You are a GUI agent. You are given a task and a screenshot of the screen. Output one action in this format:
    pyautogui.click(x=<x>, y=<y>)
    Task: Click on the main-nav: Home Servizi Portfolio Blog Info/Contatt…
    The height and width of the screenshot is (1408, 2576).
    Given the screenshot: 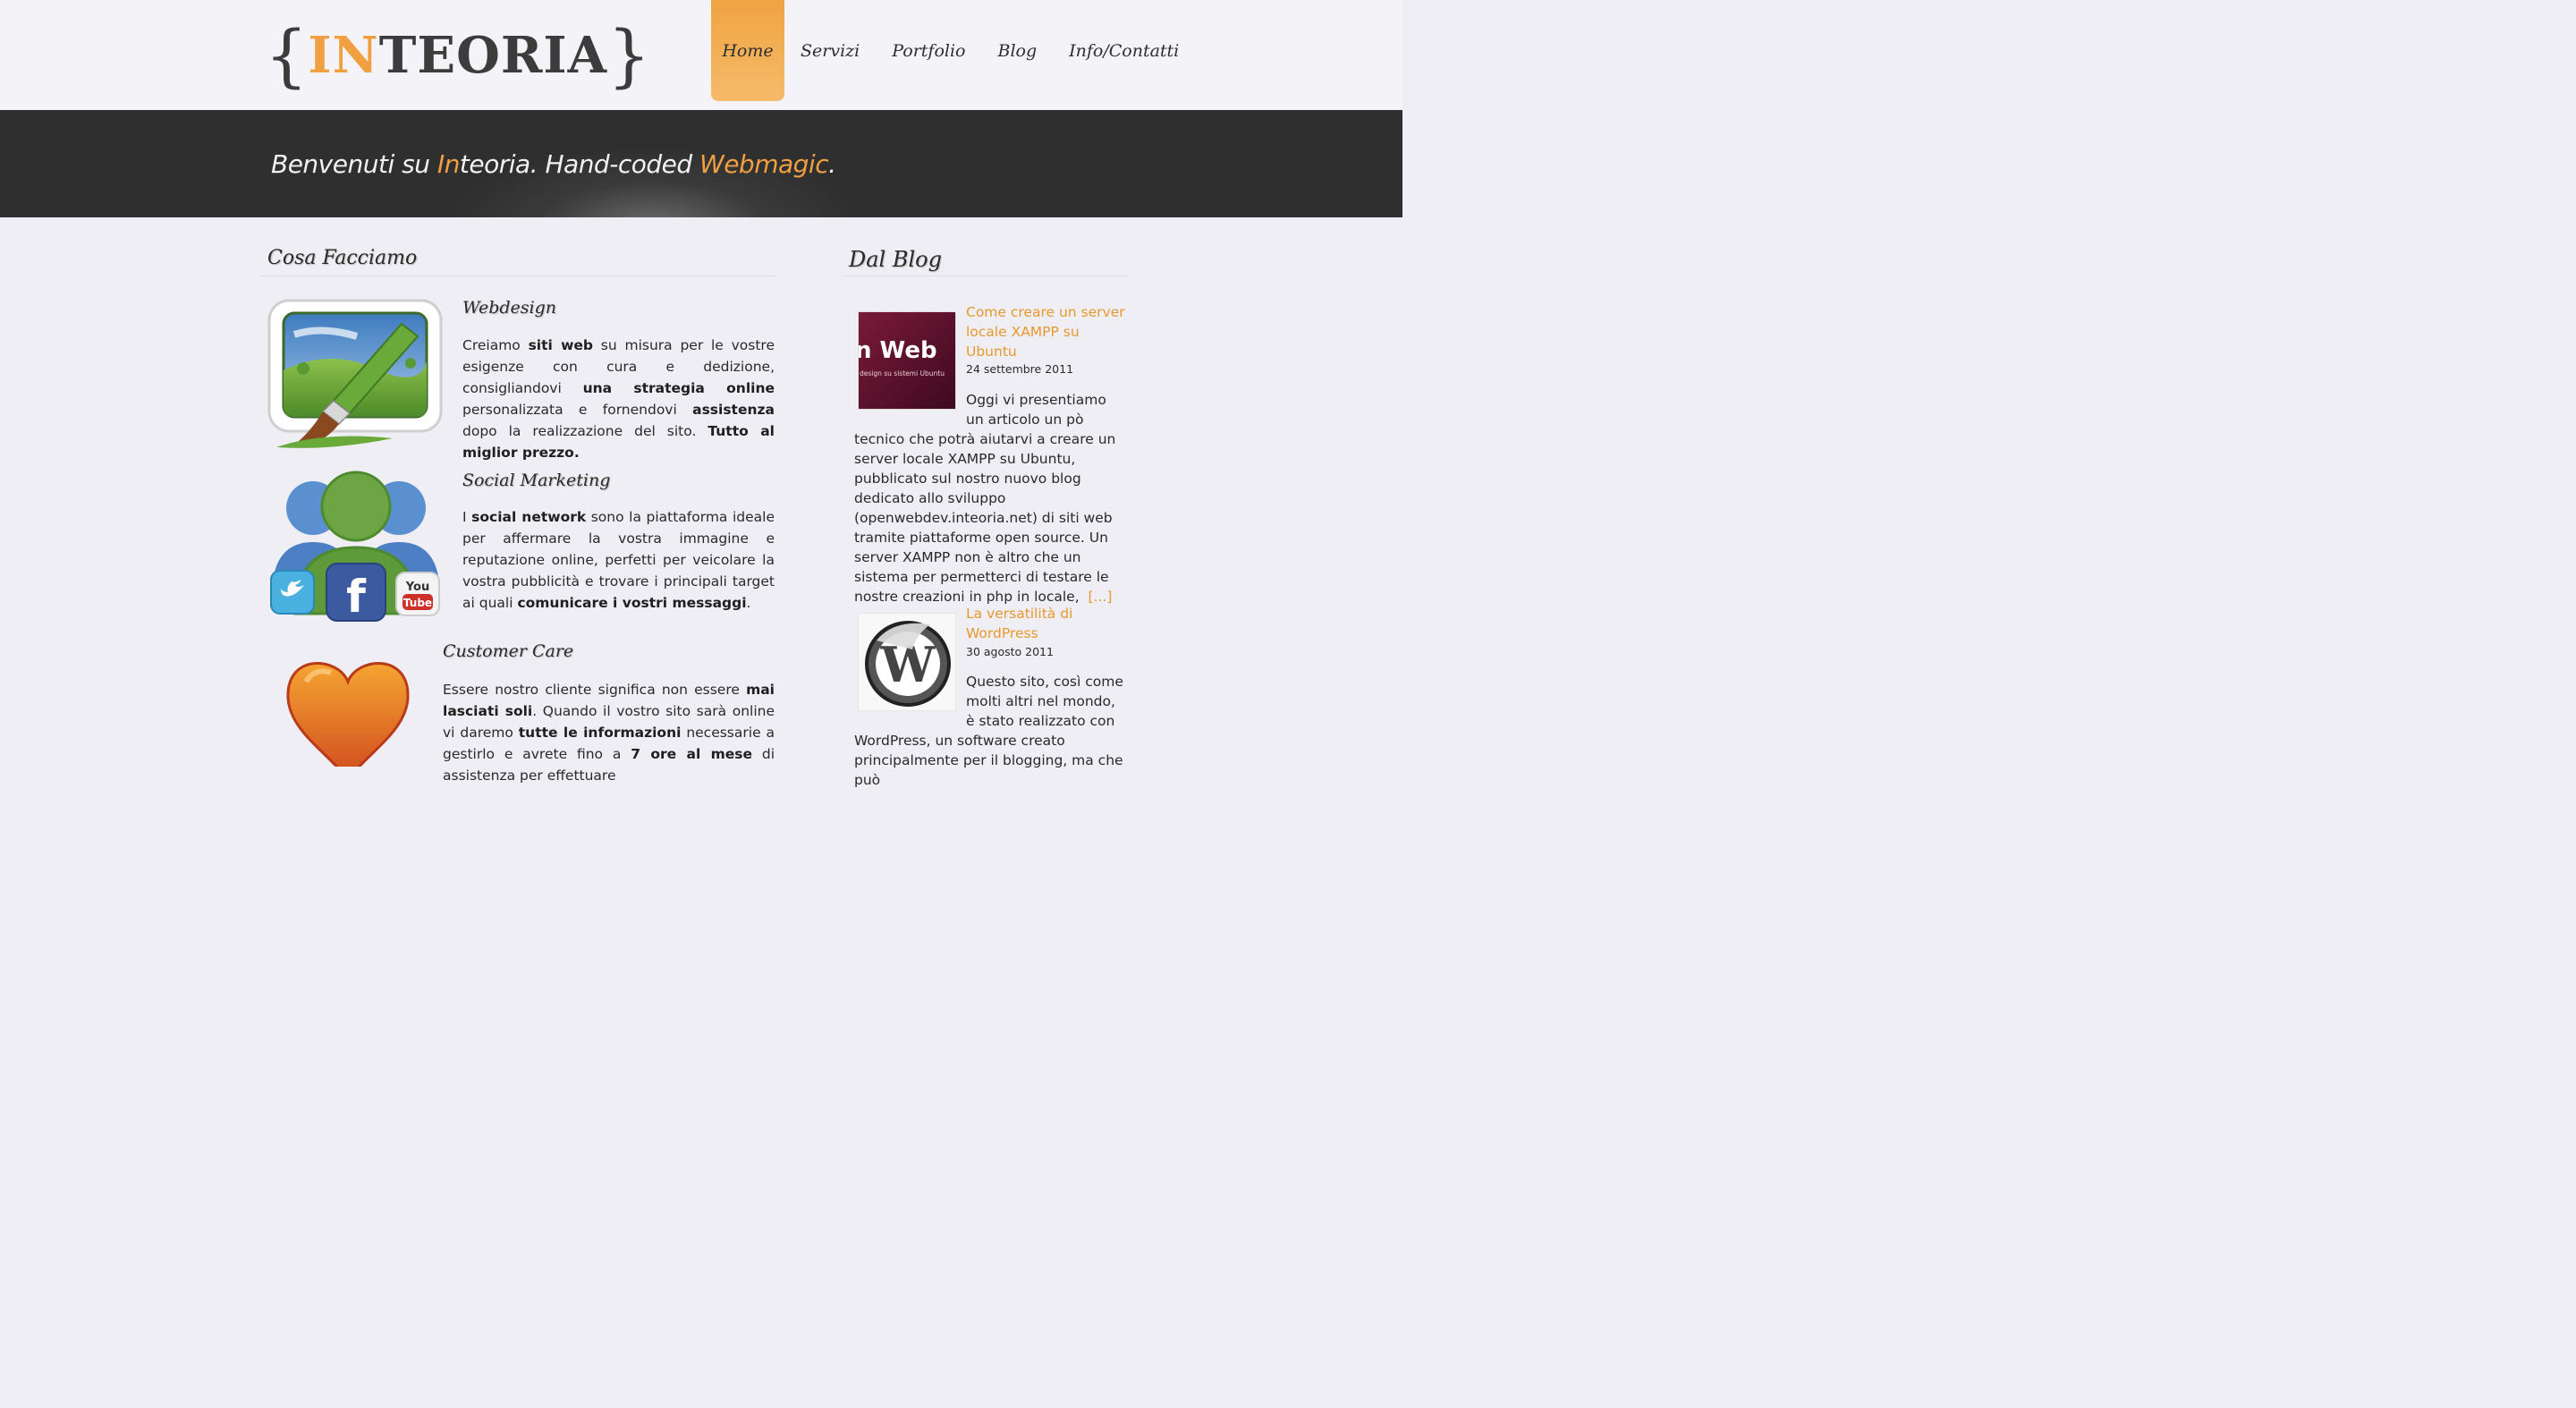 What is the action you would take?
    pyautogui.click(x=953, y=50)
    